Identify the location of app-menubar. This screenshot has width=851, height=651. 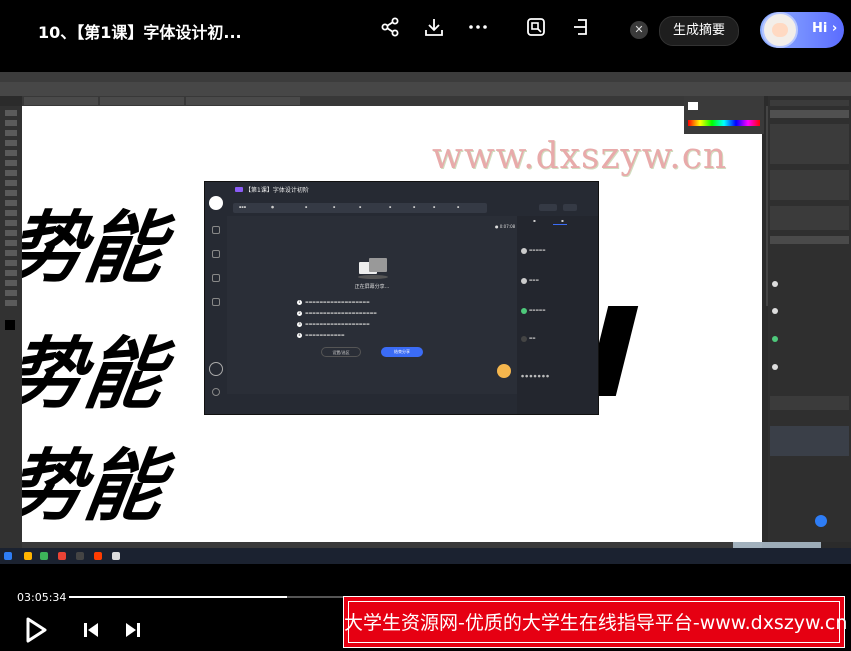
(425, 77).